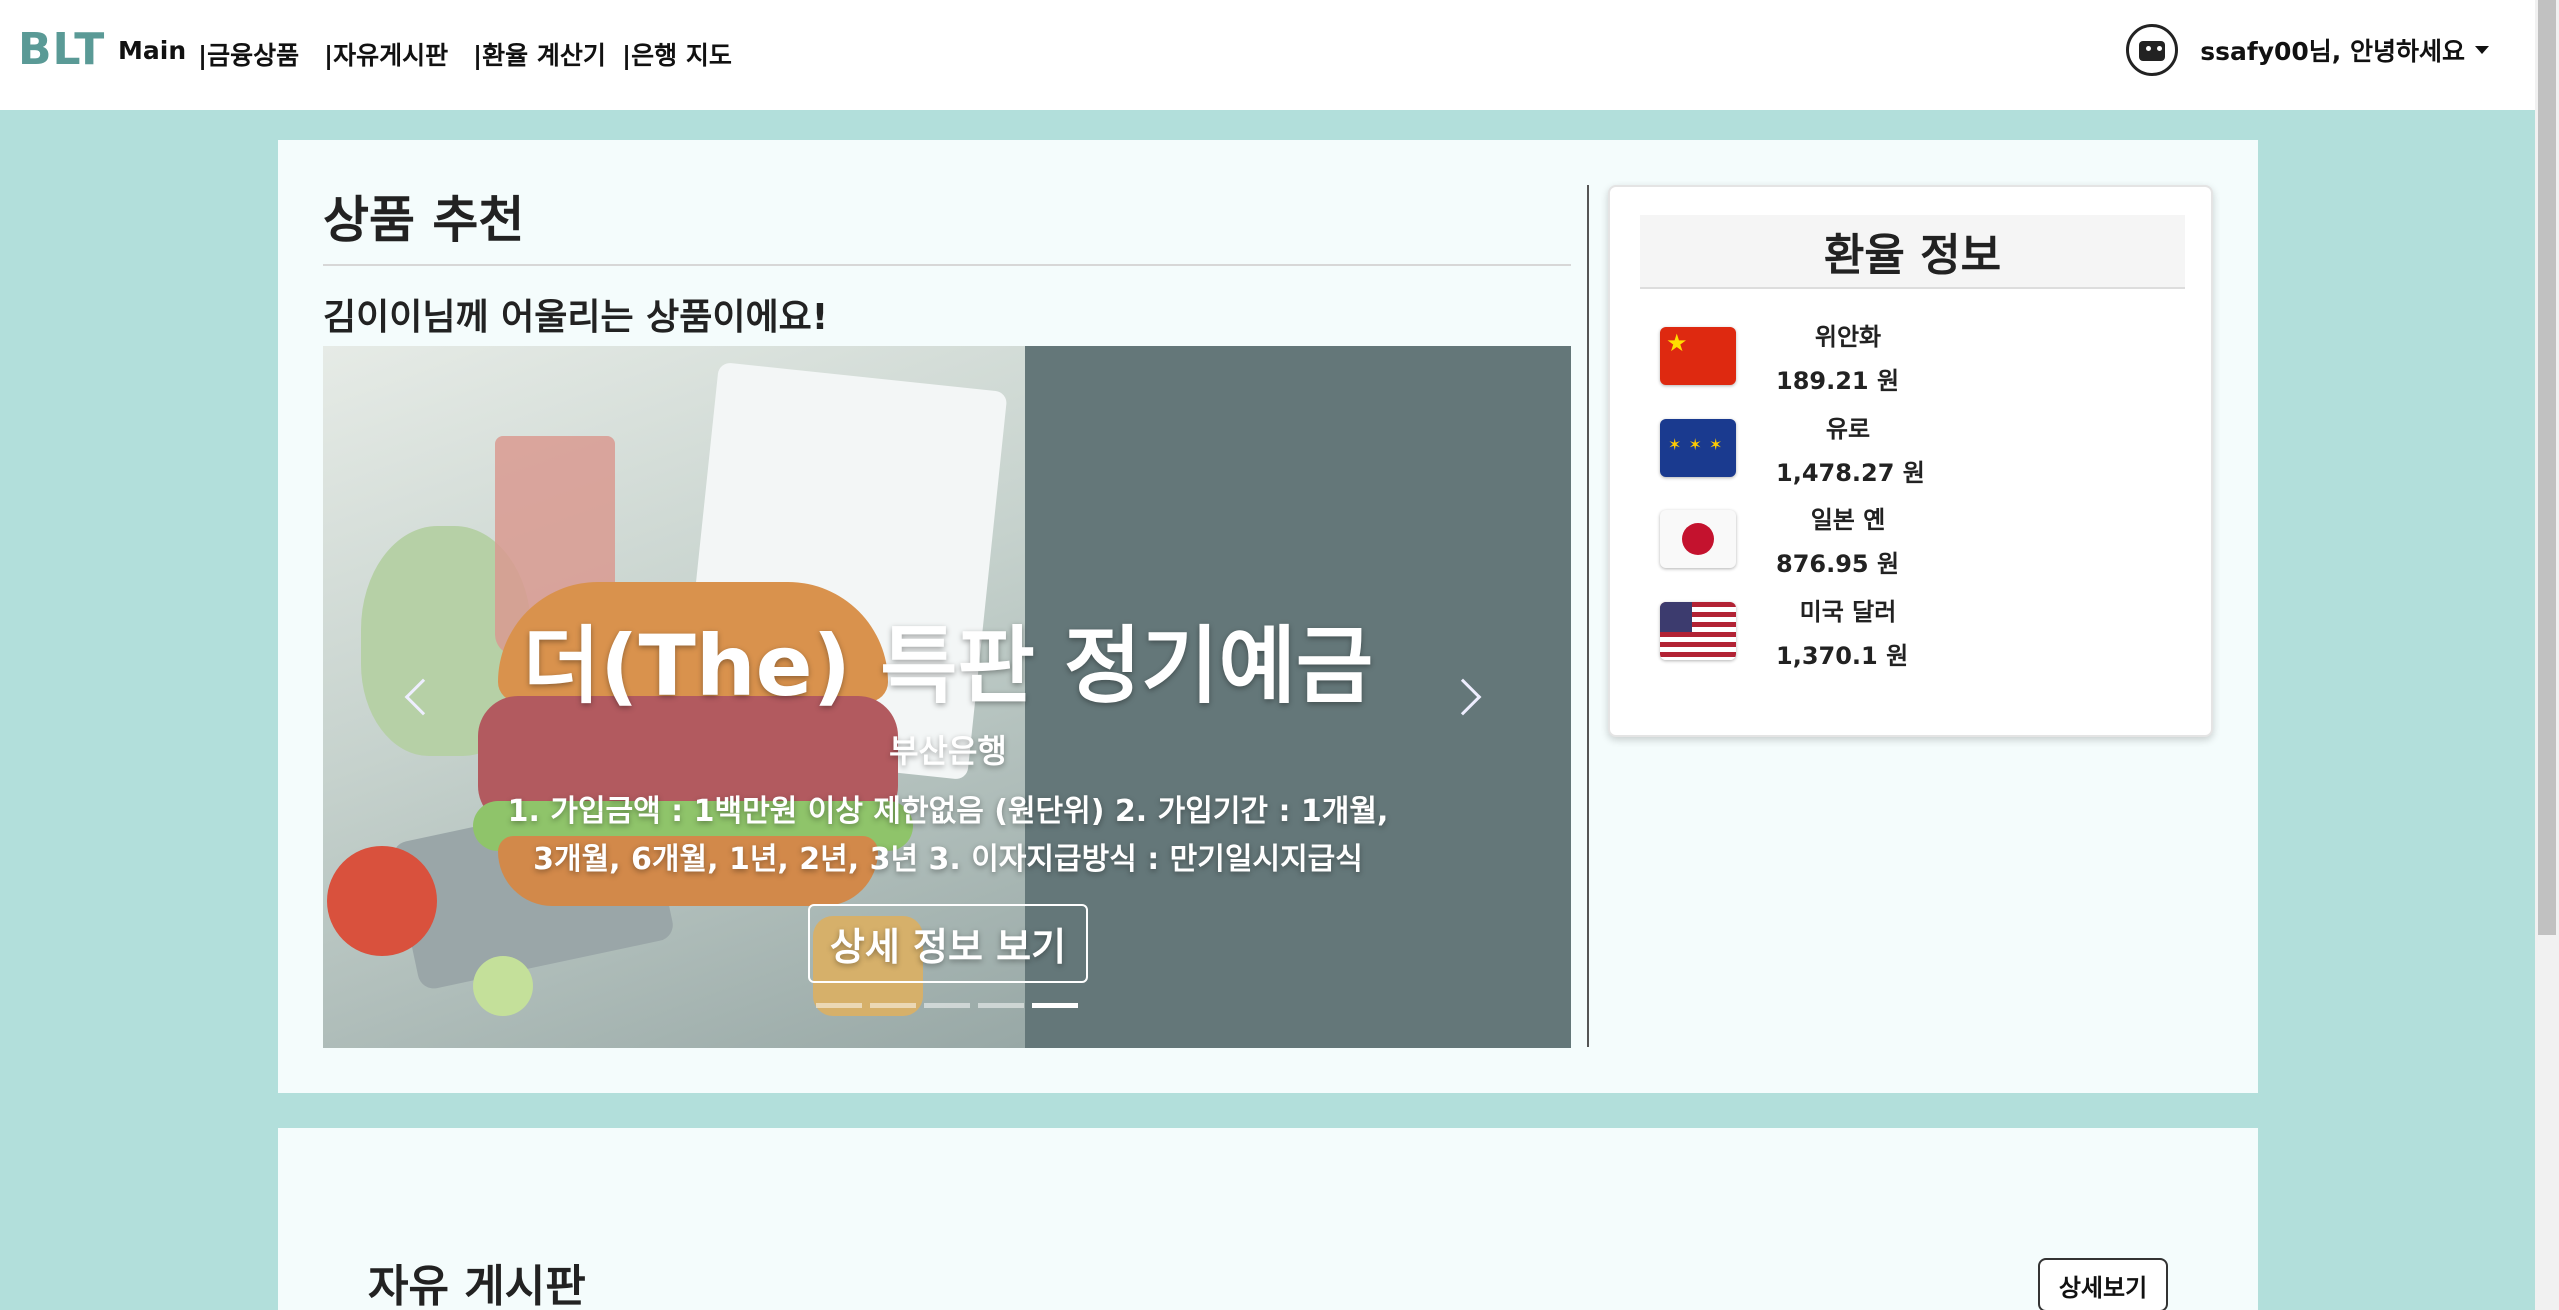  Describe the element at coordinates (1698, 631) in the screenshot. I see `us-flag-icon` at that location.